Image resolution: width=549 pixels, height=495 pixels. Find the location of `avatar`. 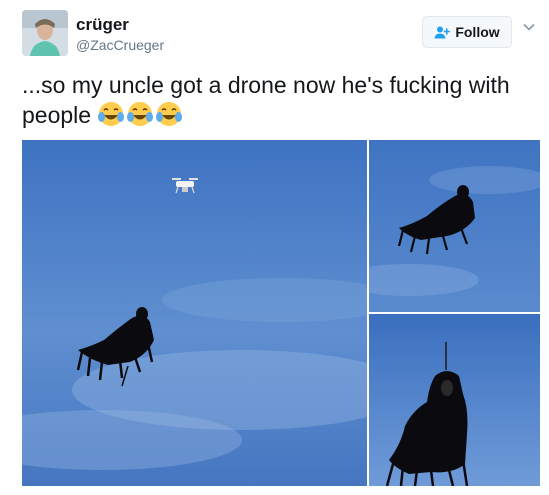

avatar is located at coordinates (45, 33).